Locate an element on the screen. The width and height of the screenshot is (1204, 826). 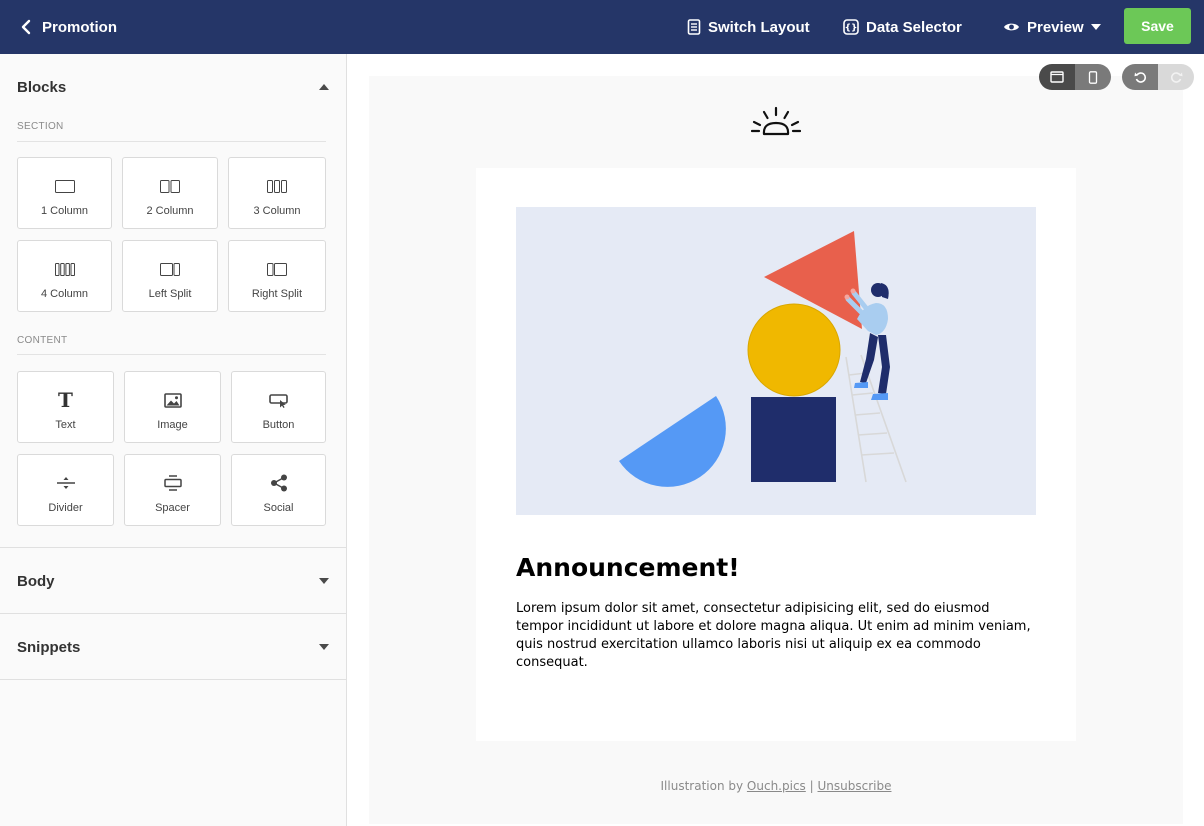
illustration is located at coordinates (763, 359).